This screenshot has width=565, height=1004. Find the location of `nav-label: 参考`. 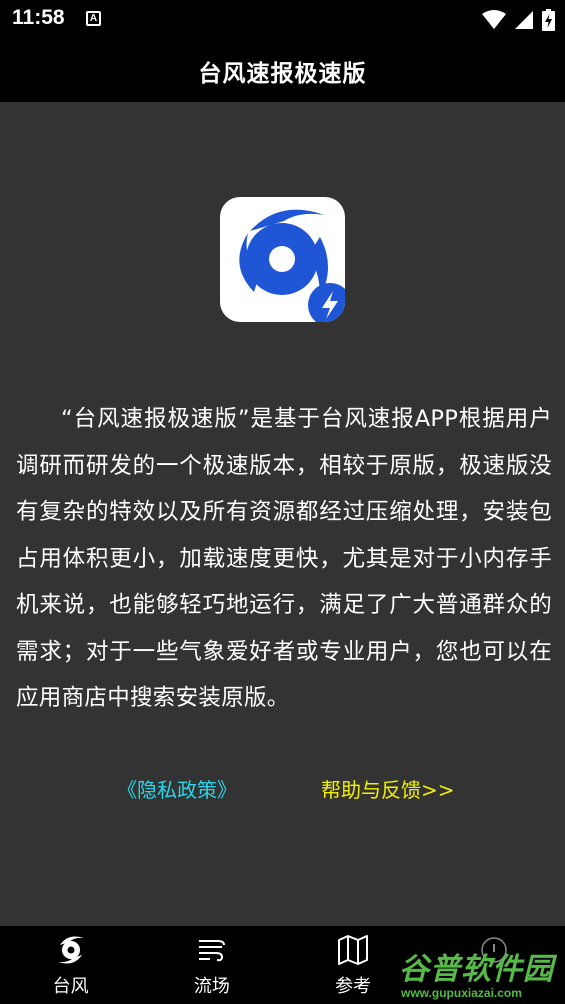

nav-label: 参考 is located at coordinates (353, 986).